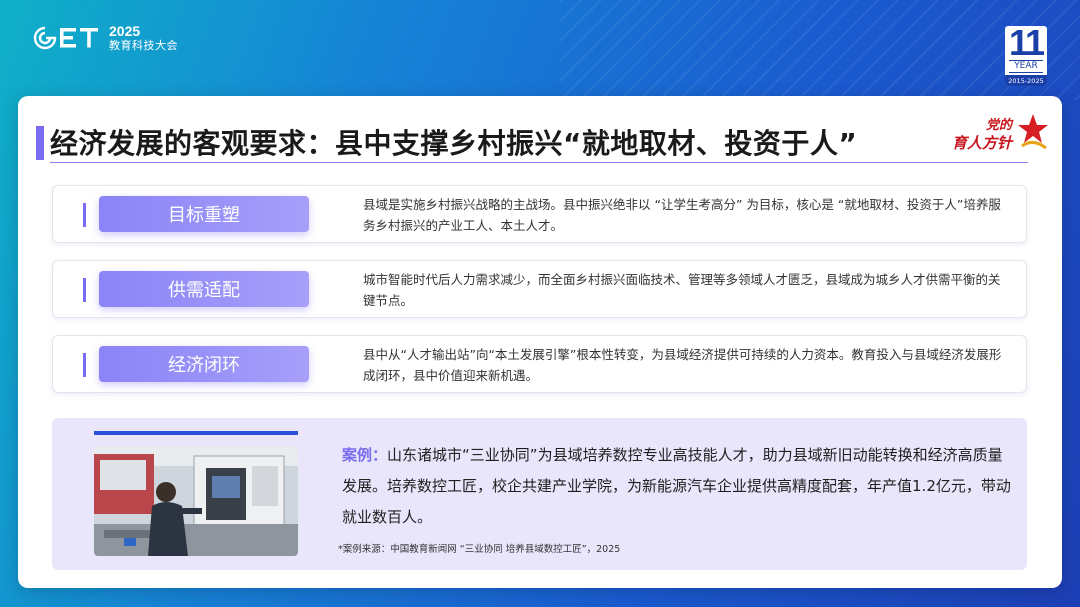 The image size is (1080, 607). I want to click on party-emblem: 党的 育人方针, so click(997, 134).